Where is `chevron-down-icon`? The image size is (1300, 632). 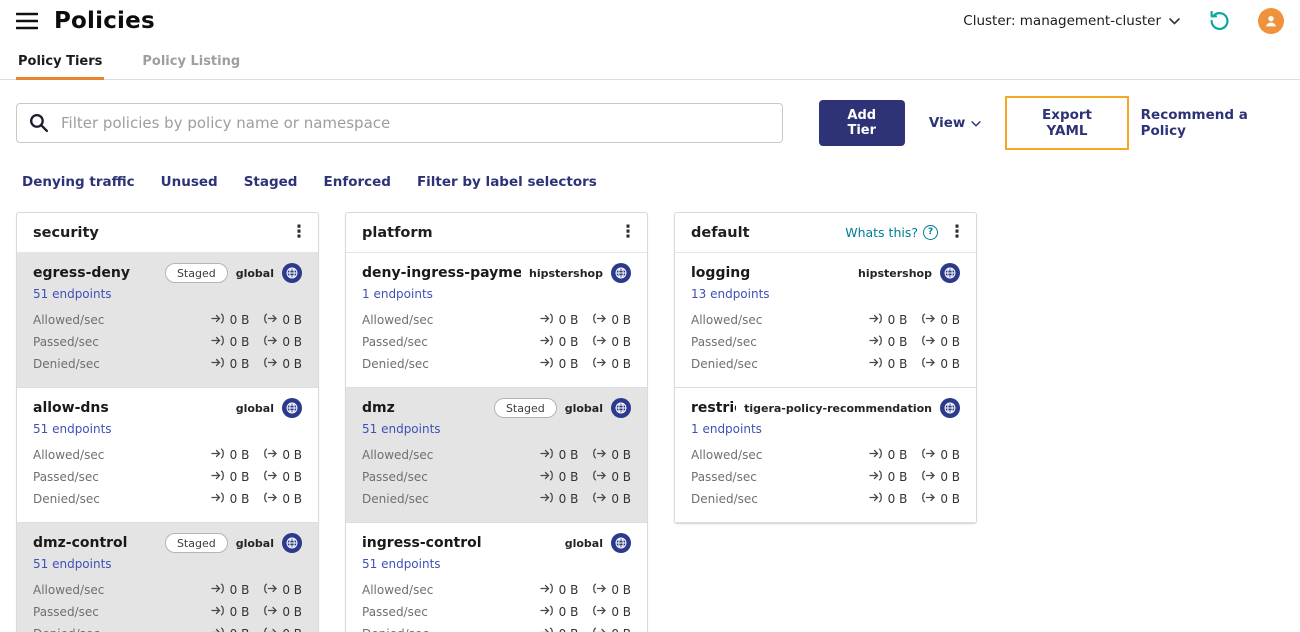 chevron-down-icon is located at coordinates (976, 123).